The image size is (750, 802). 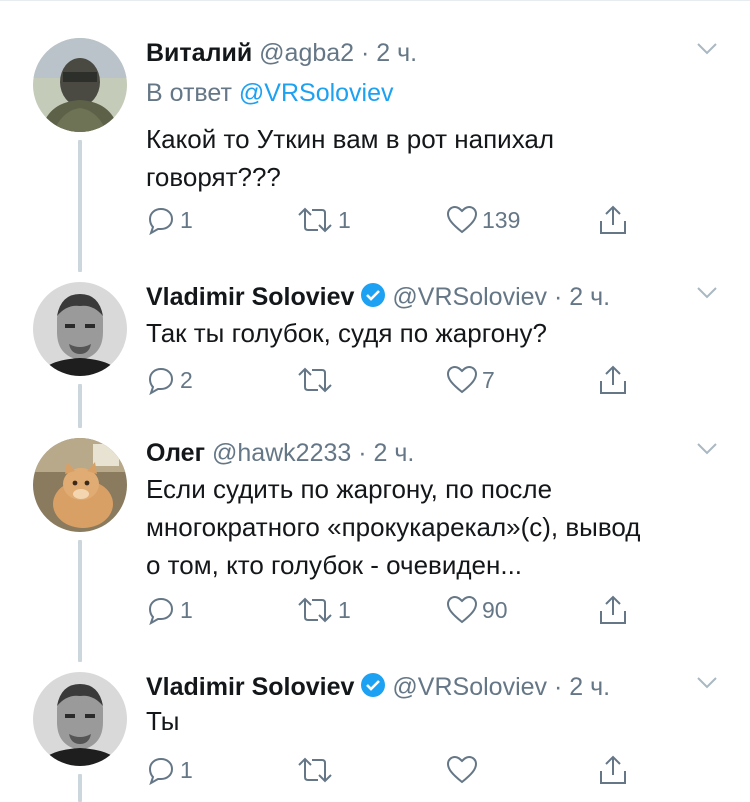 I want to click on tweet-actions: 1, so click(x=396, y=770).